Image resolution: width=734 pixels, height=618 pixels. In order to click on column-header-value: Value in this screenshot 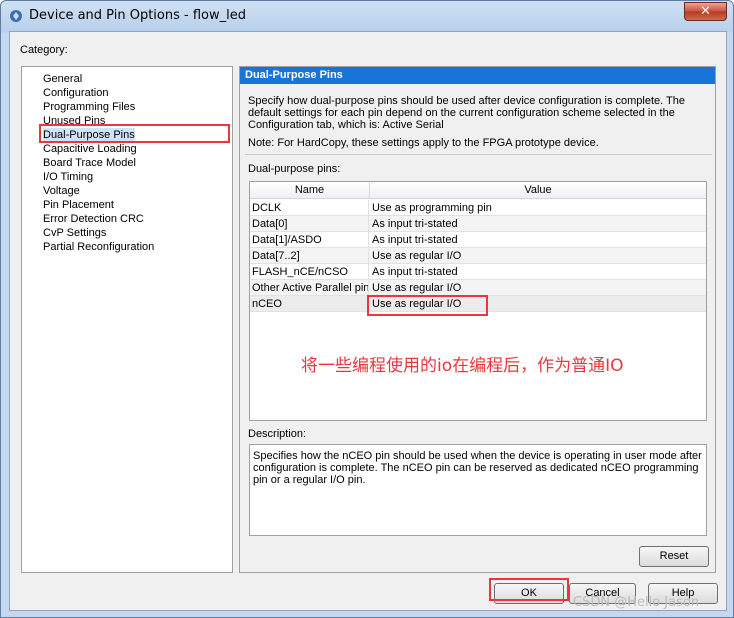, I will do `click(538, 190)`.